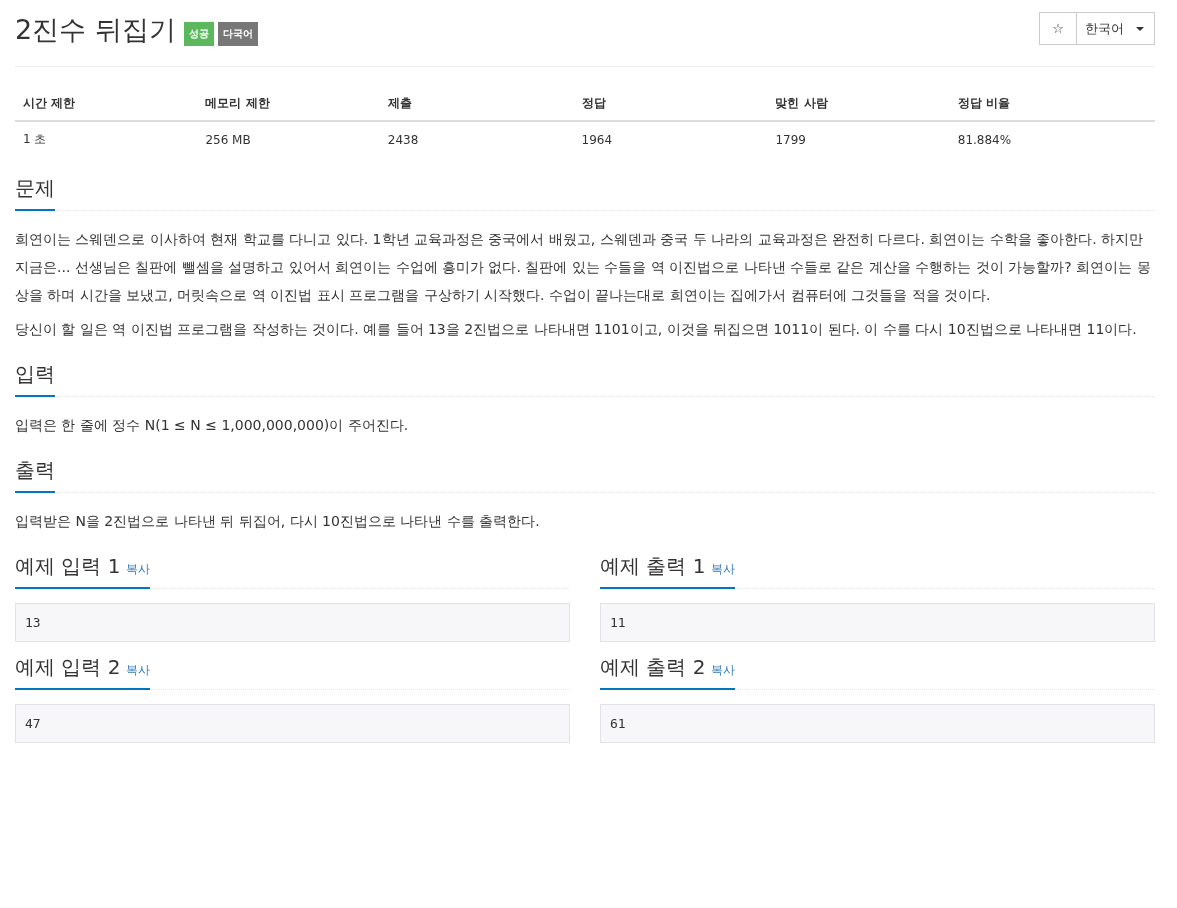 The image size is (1177, 908). I want to click on section-heading: 예제 입력 1, so click(68, 566).